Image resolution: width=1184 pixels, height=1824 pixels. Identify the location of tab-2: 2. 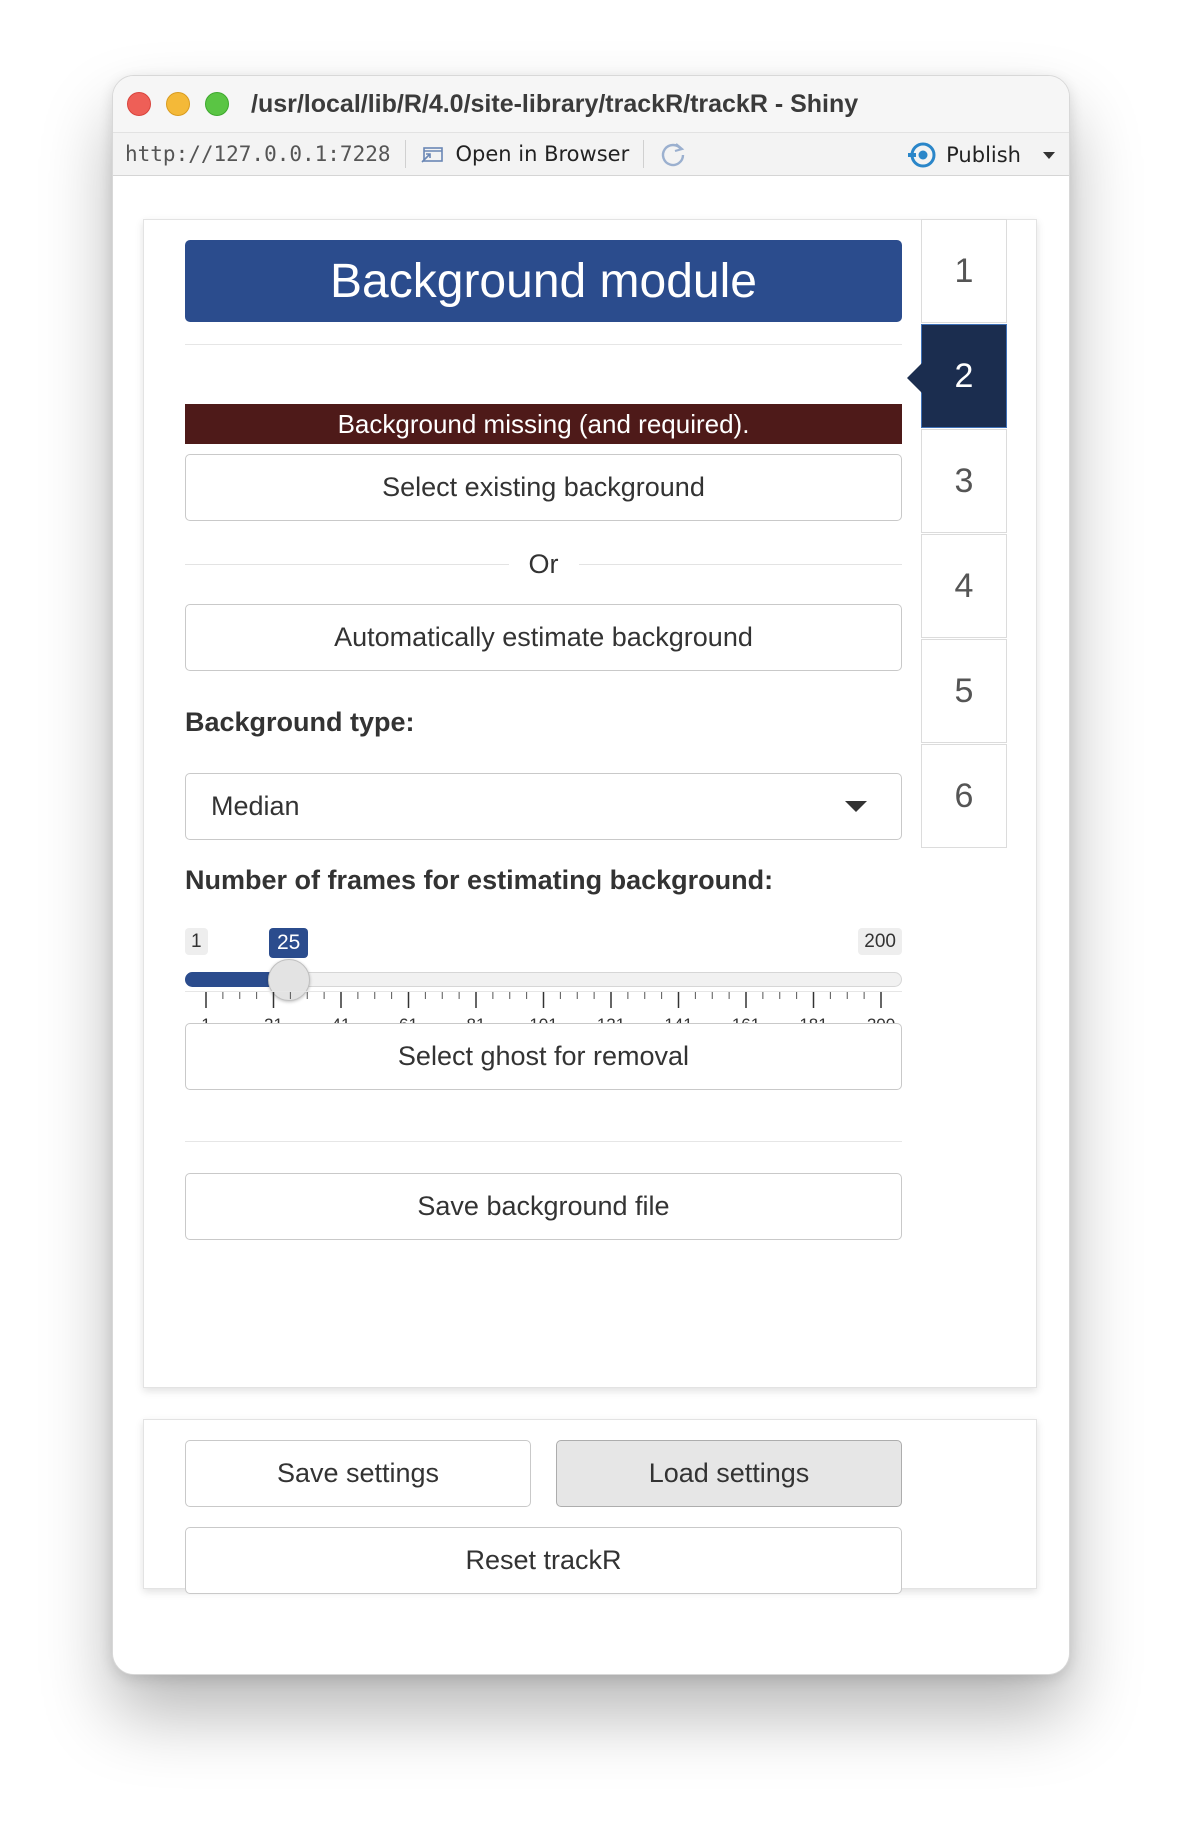
(957, 376).